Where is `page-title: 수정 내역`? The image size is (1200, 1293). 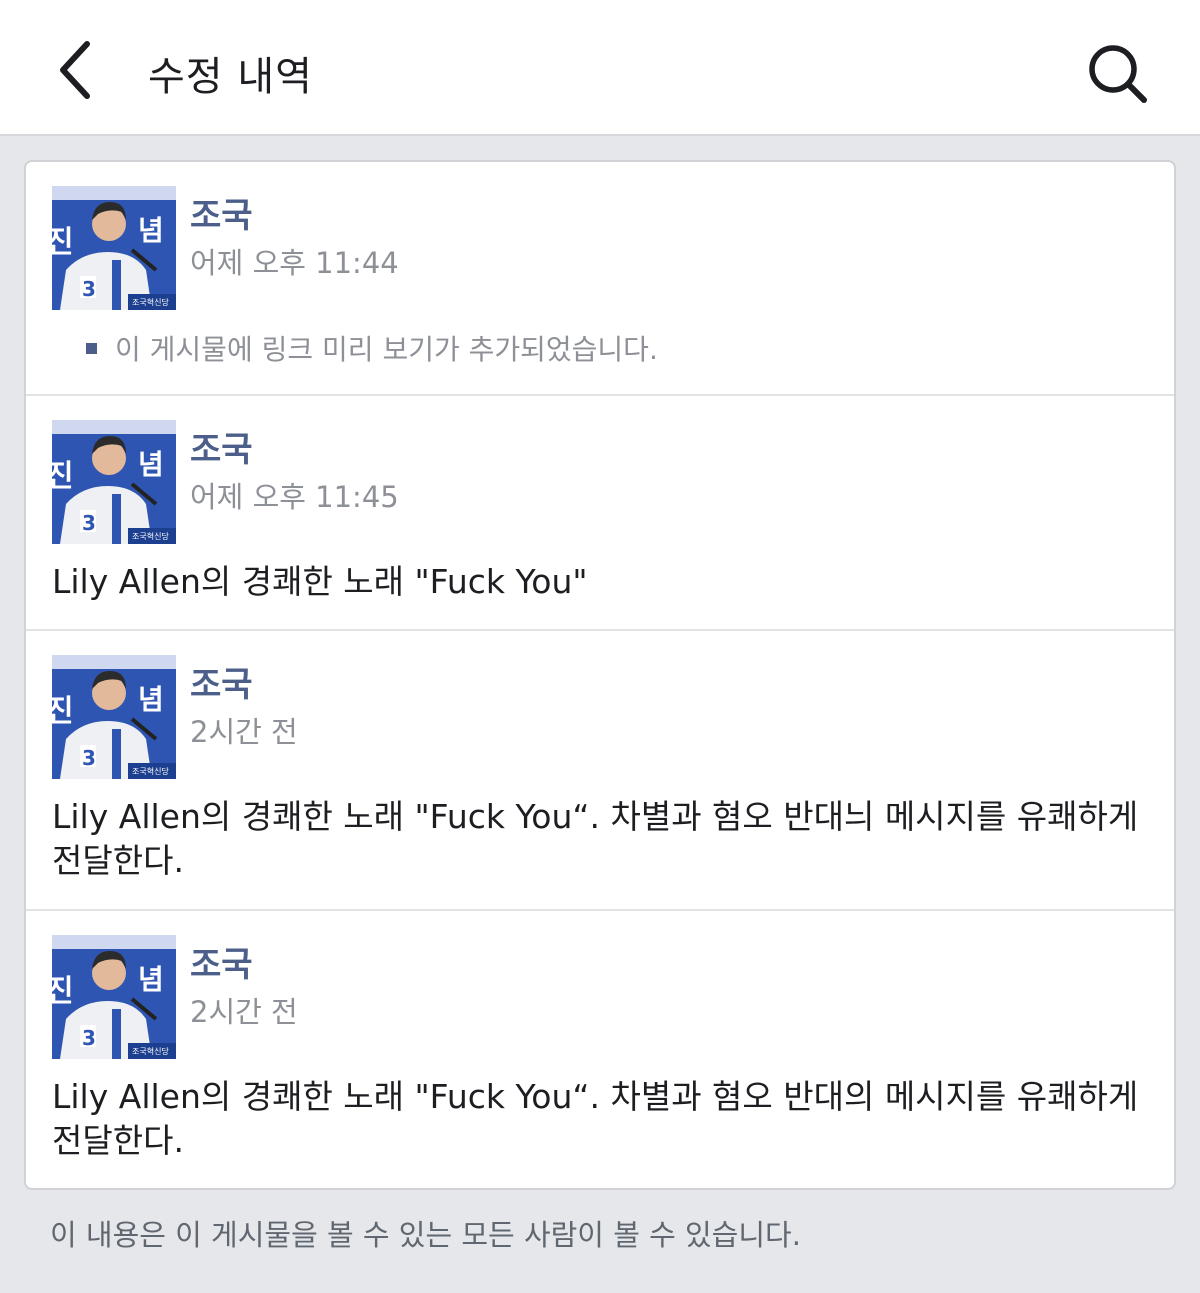
page-title: 수정 내역 is located at coordinates (230, 77).